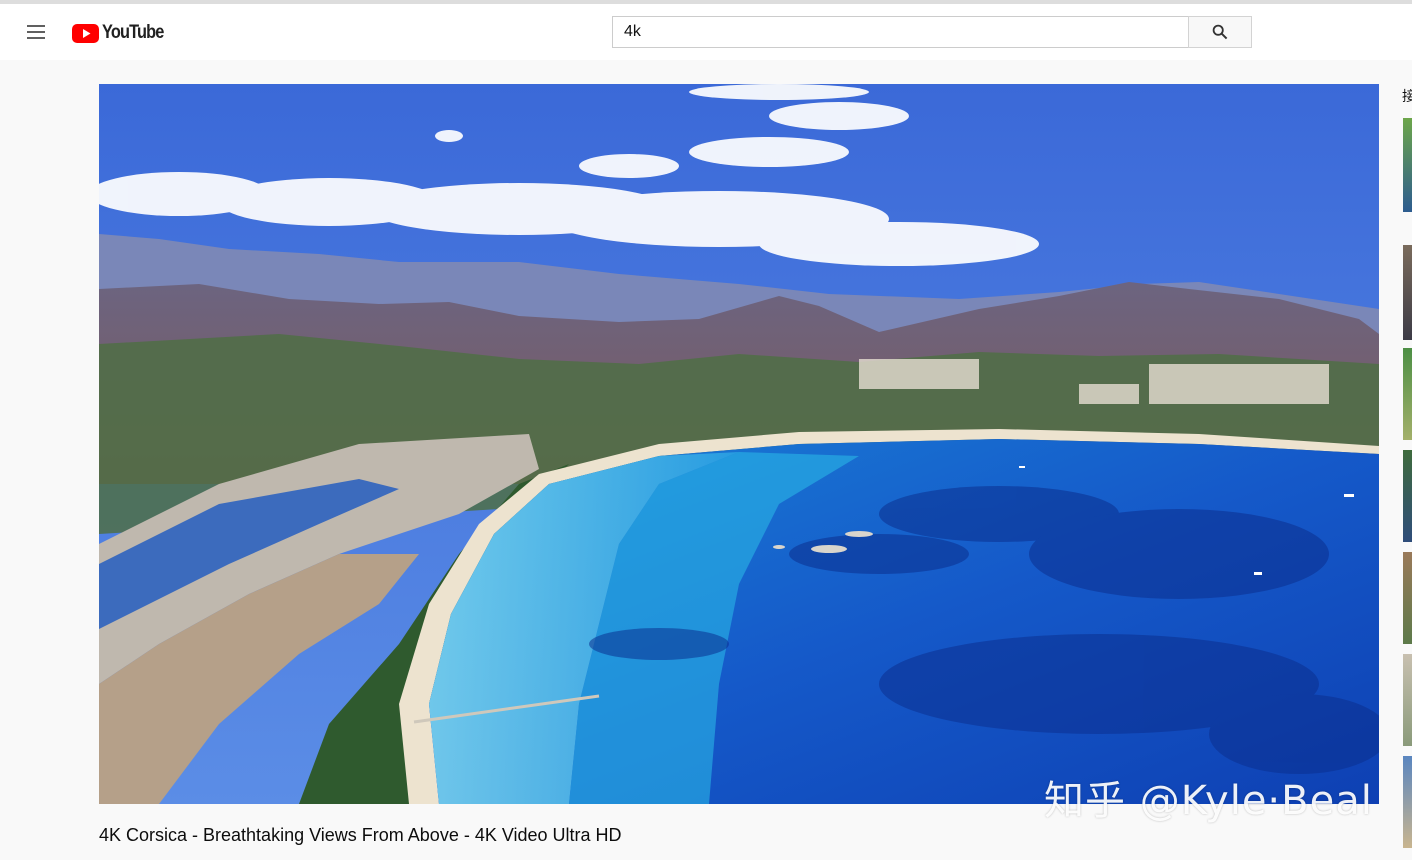 The image size is (1412, 860). I want to click on hamburger-menu-icon, so click(36, 26).